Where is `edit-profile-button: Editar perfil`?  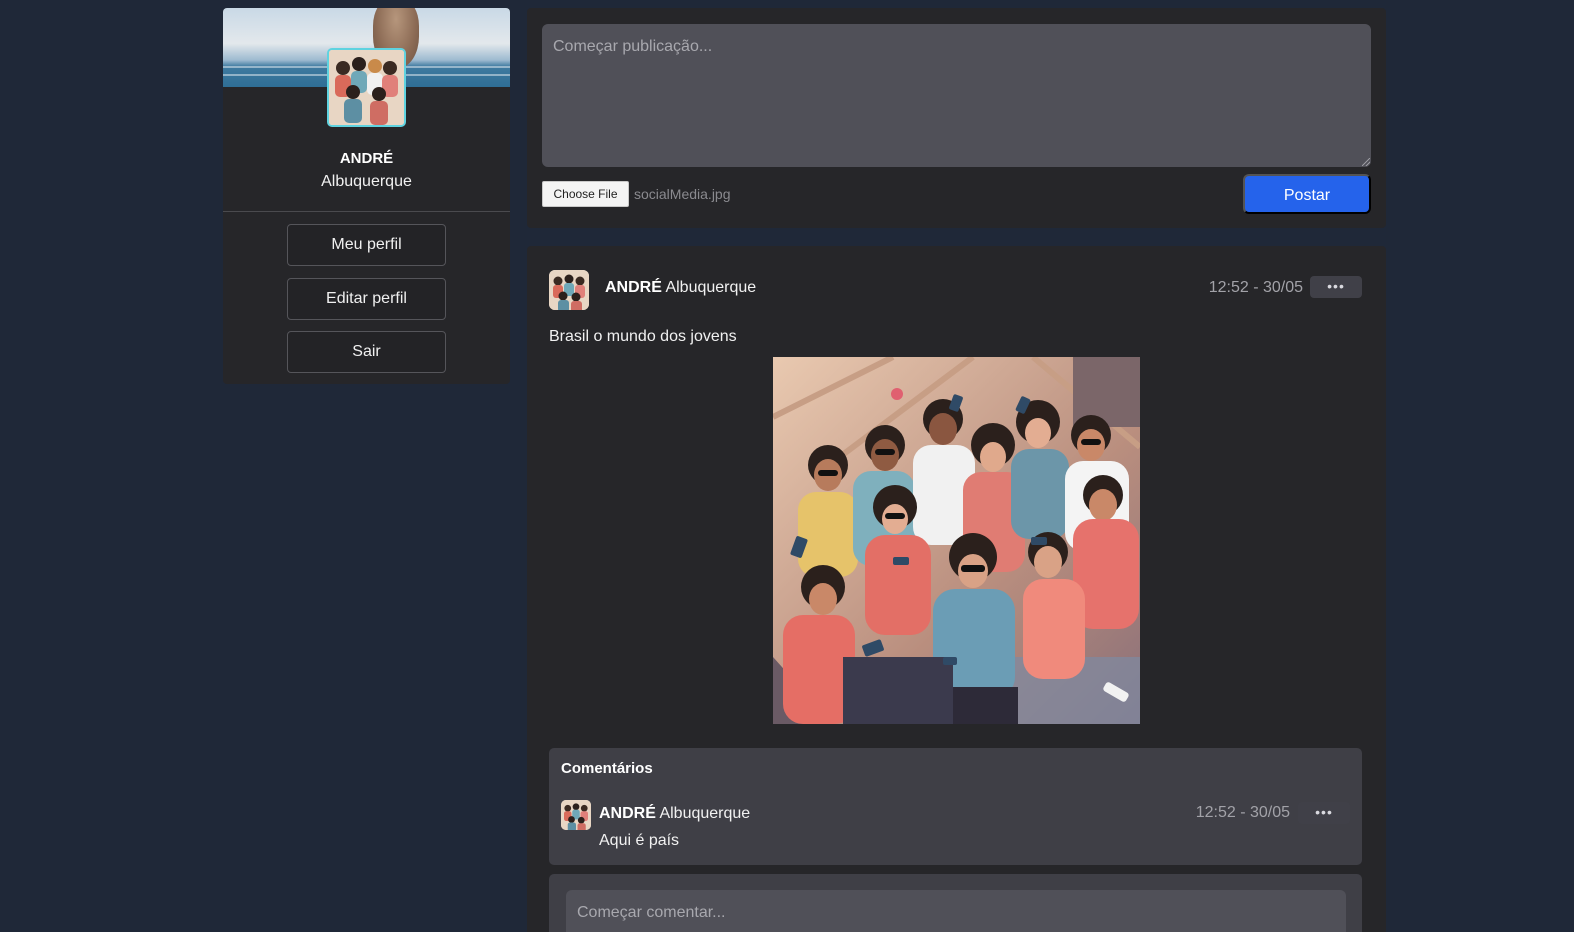
edit-profile-button: Editar perfil is located at coordinates (366, 299).